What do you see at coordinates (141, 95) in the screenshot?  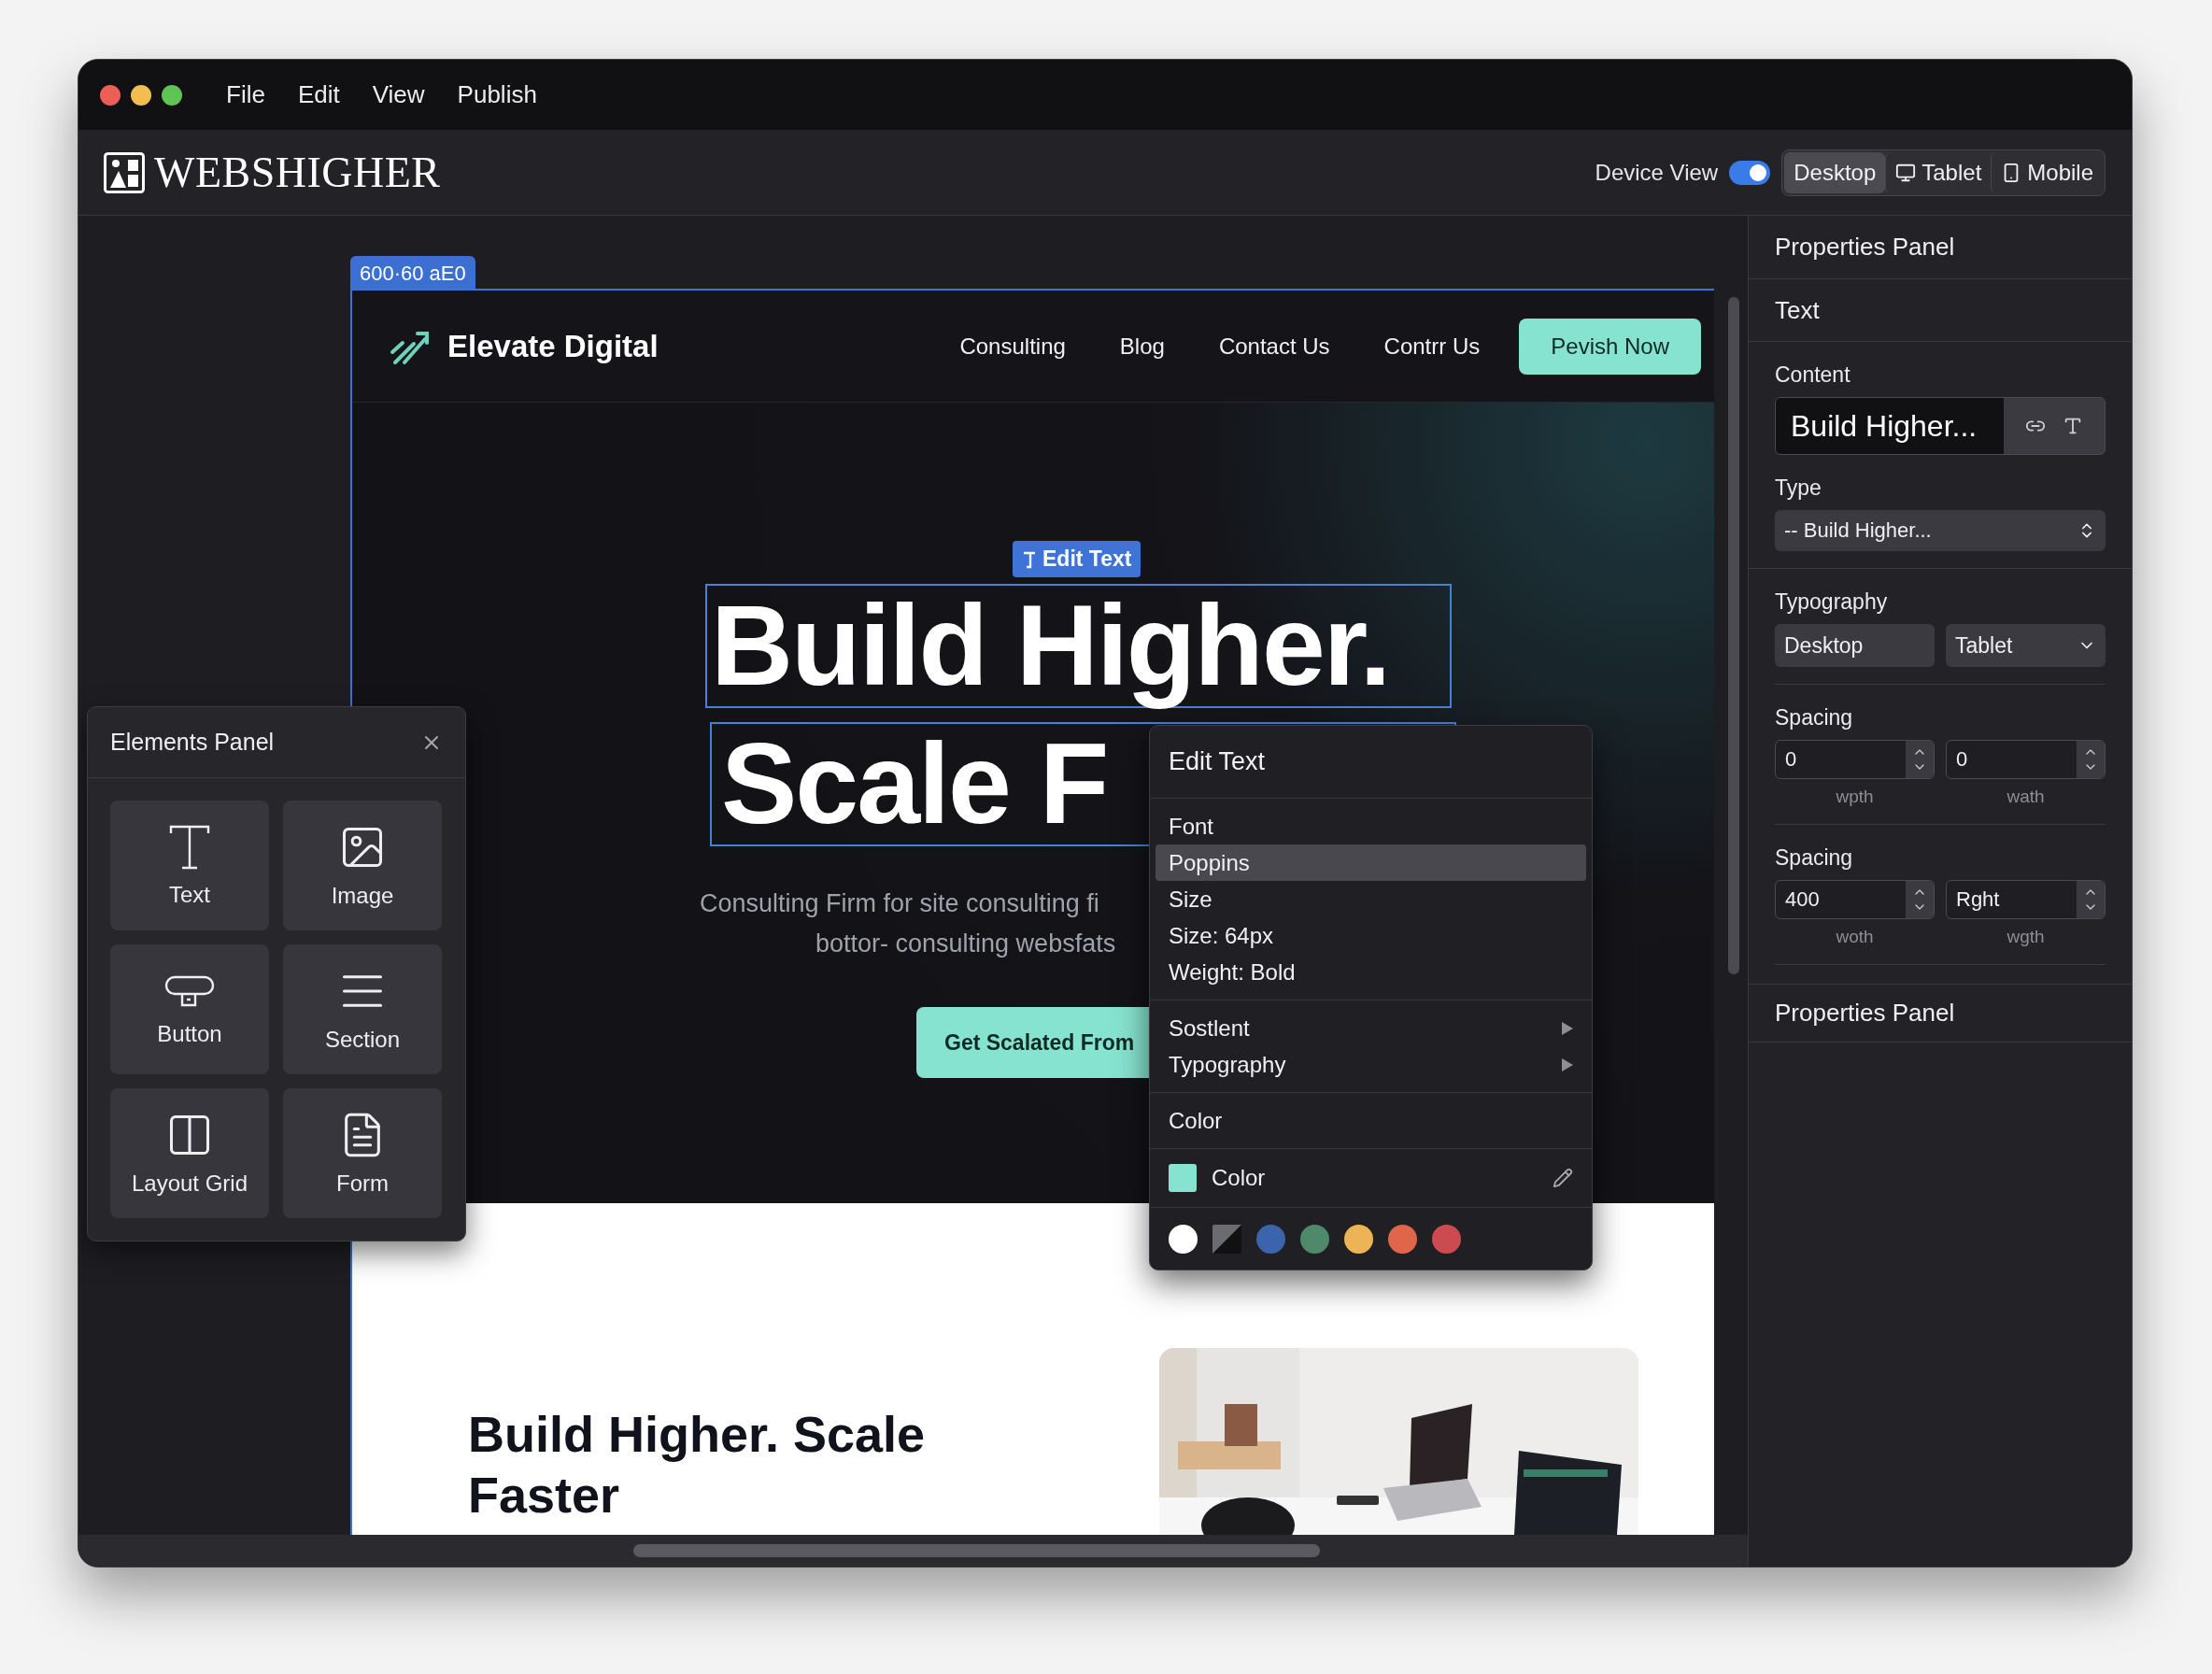 I see `minimize-button` at bounding box center [141, 95].